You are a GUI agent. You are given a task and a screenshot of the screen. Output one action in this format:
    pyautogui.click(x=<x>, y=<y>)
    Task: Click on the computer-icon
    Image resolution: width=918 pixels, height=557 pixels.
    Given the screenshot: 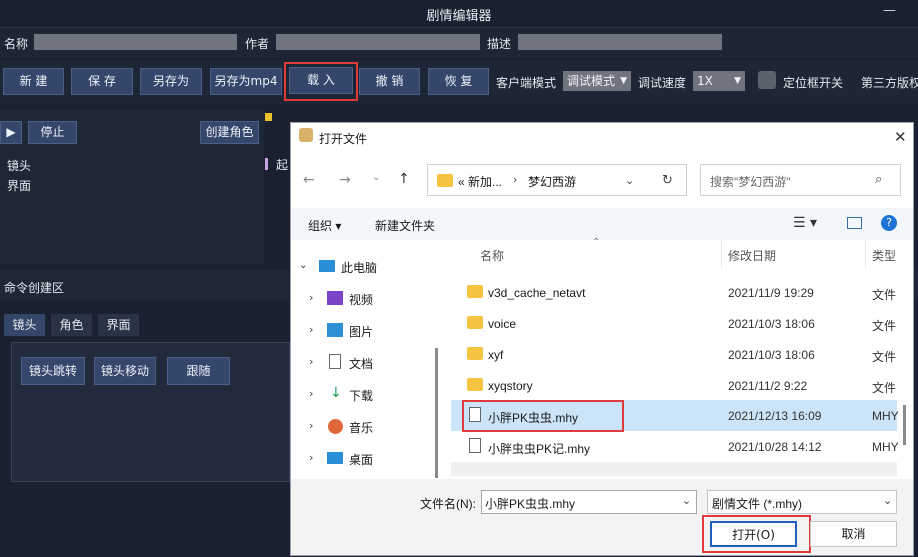 What is the action you would take?
    pyautogui.click(x=327, y=266)
    